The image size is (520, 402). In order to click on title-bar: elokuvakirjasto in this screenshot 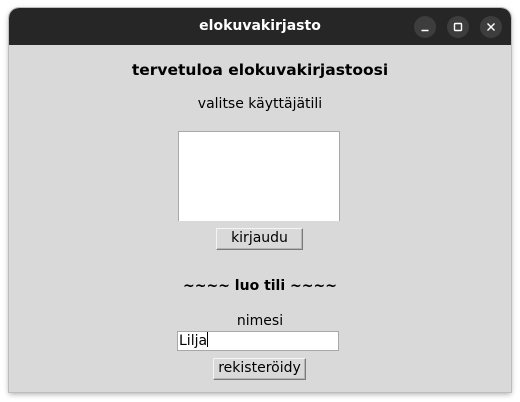, I will do `click(260, 26)`.